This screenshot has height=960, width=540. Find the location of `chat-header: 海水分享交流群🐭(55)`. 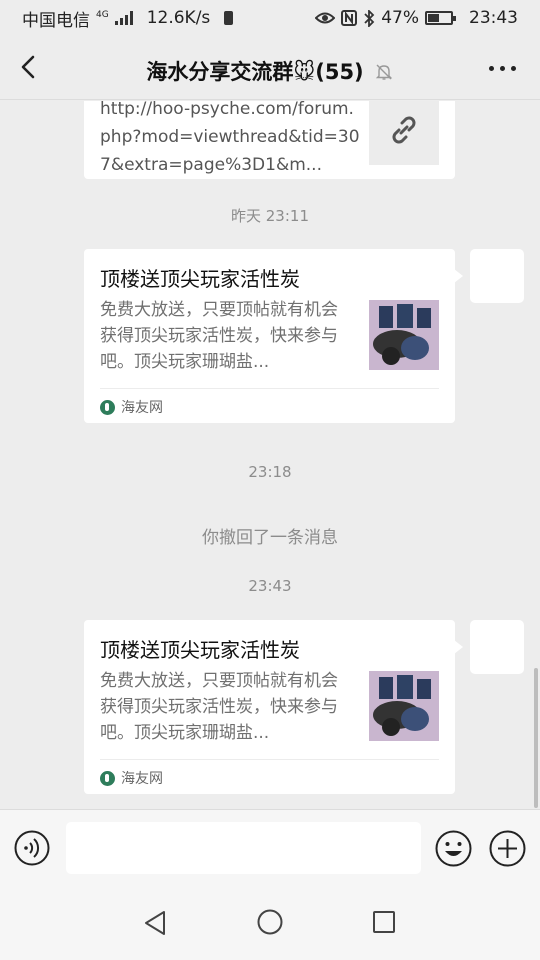

chat-header: 海水分享交流群🐭(55) is located at coordinates (270, 68).